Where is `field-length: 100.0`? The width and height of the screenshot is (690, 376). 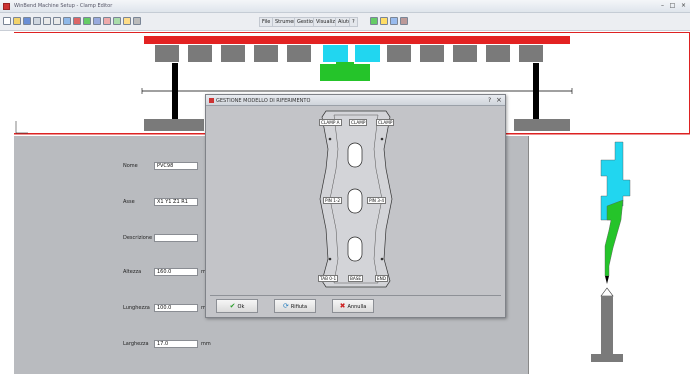
field-length: 100.0 is located at coordinates (176, 308).